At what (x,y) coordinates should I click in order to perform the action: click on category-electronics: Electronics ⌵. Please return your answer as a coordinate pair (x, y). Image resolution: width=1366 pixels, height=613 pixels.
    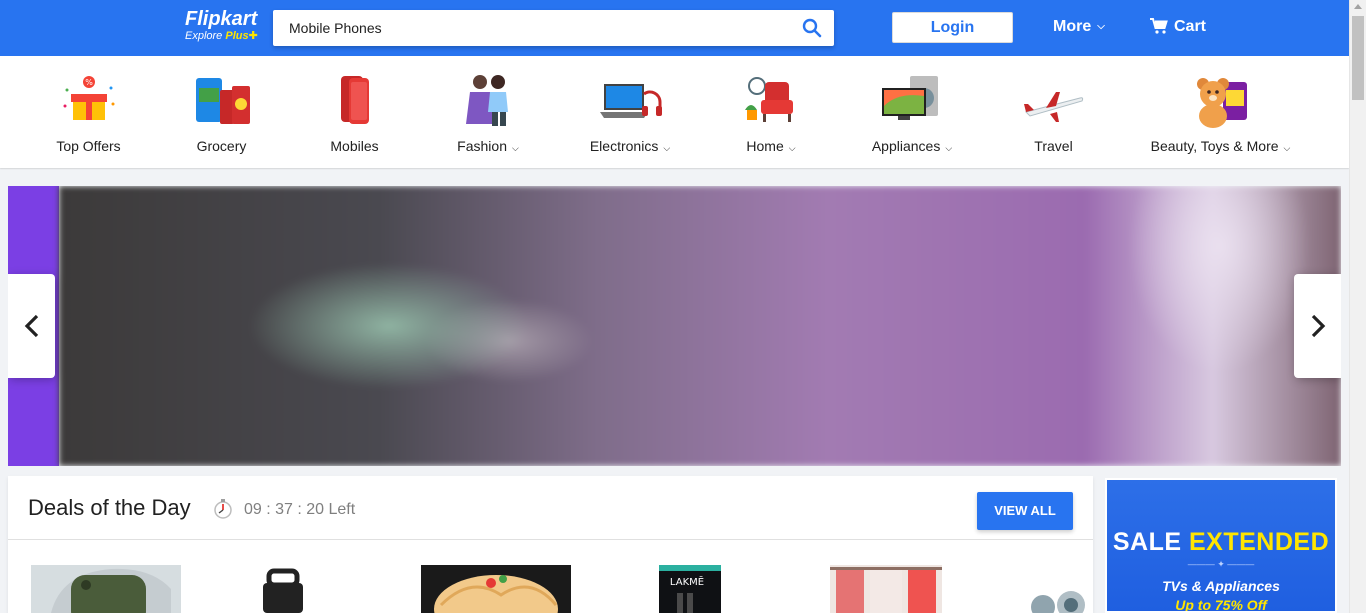
    Looking at the image, I should click on (630, 115).